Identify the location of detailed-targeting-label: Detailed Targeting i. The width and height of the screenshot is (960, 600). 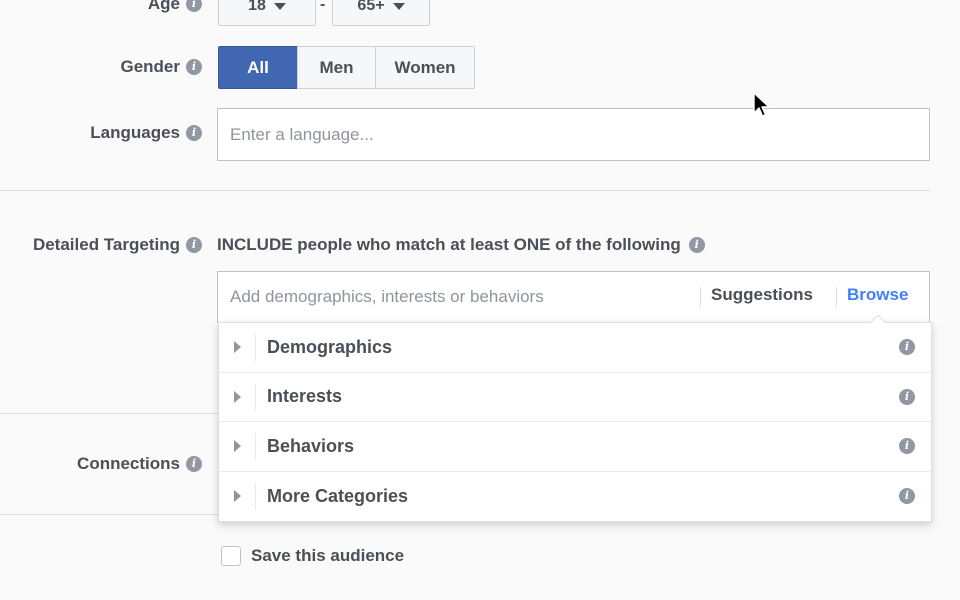
(117, 245).